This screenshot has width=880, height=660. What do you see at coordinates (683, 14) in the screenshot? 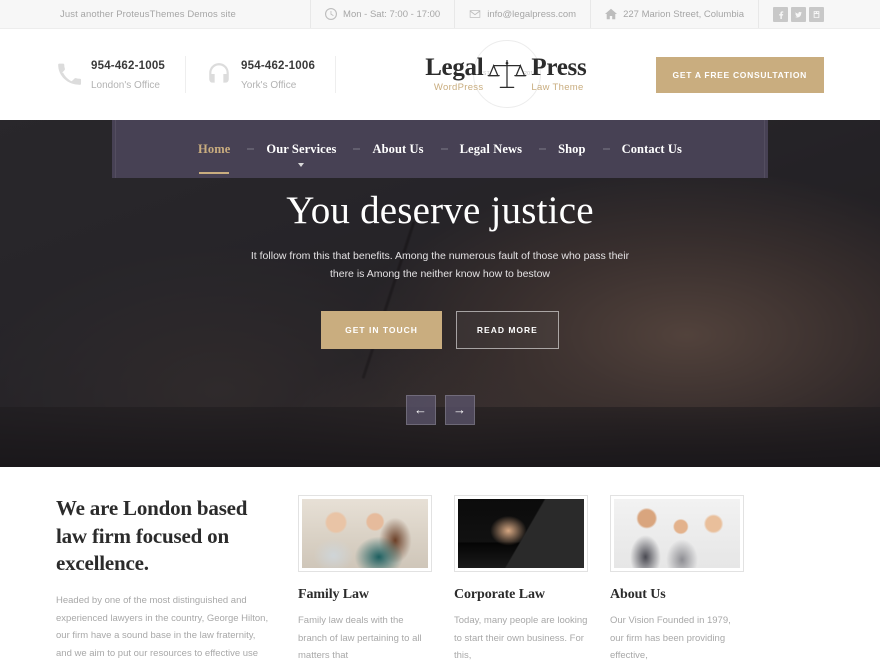
I see `contact-address-text: 227 Marion Street, Columbia` at bounding box center [683, 14].